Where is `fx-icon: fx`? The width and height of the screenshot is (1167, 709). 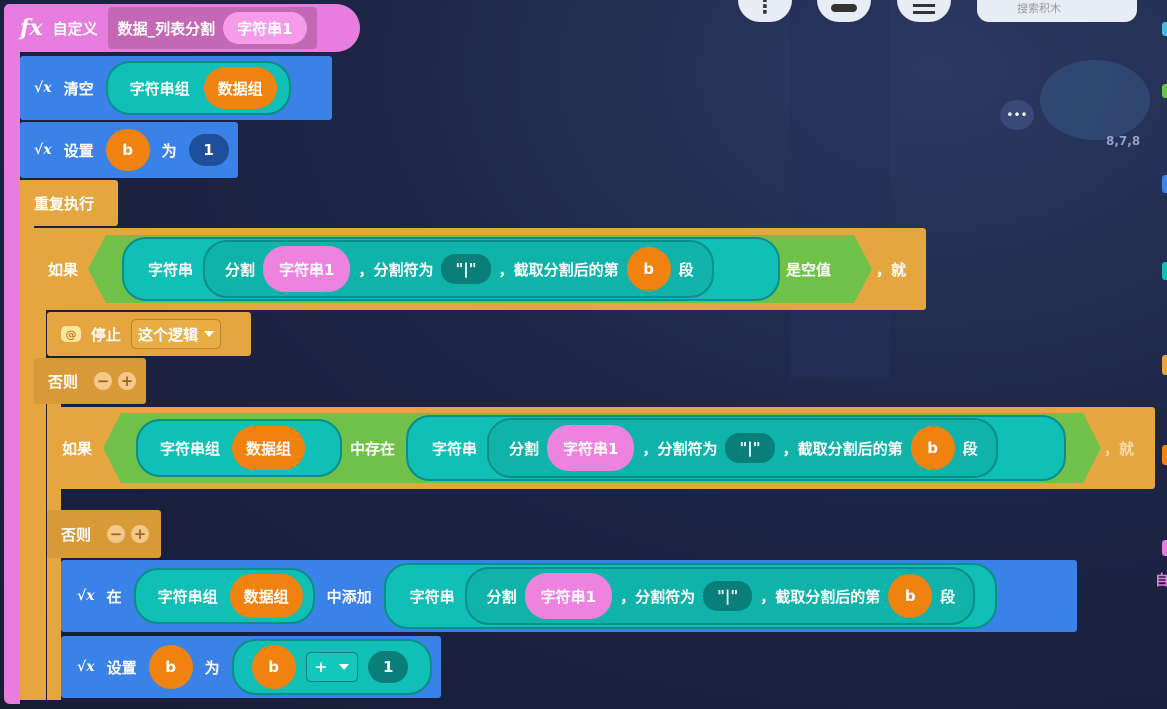 fx-icon: fx is located at coordinates (31, 28).